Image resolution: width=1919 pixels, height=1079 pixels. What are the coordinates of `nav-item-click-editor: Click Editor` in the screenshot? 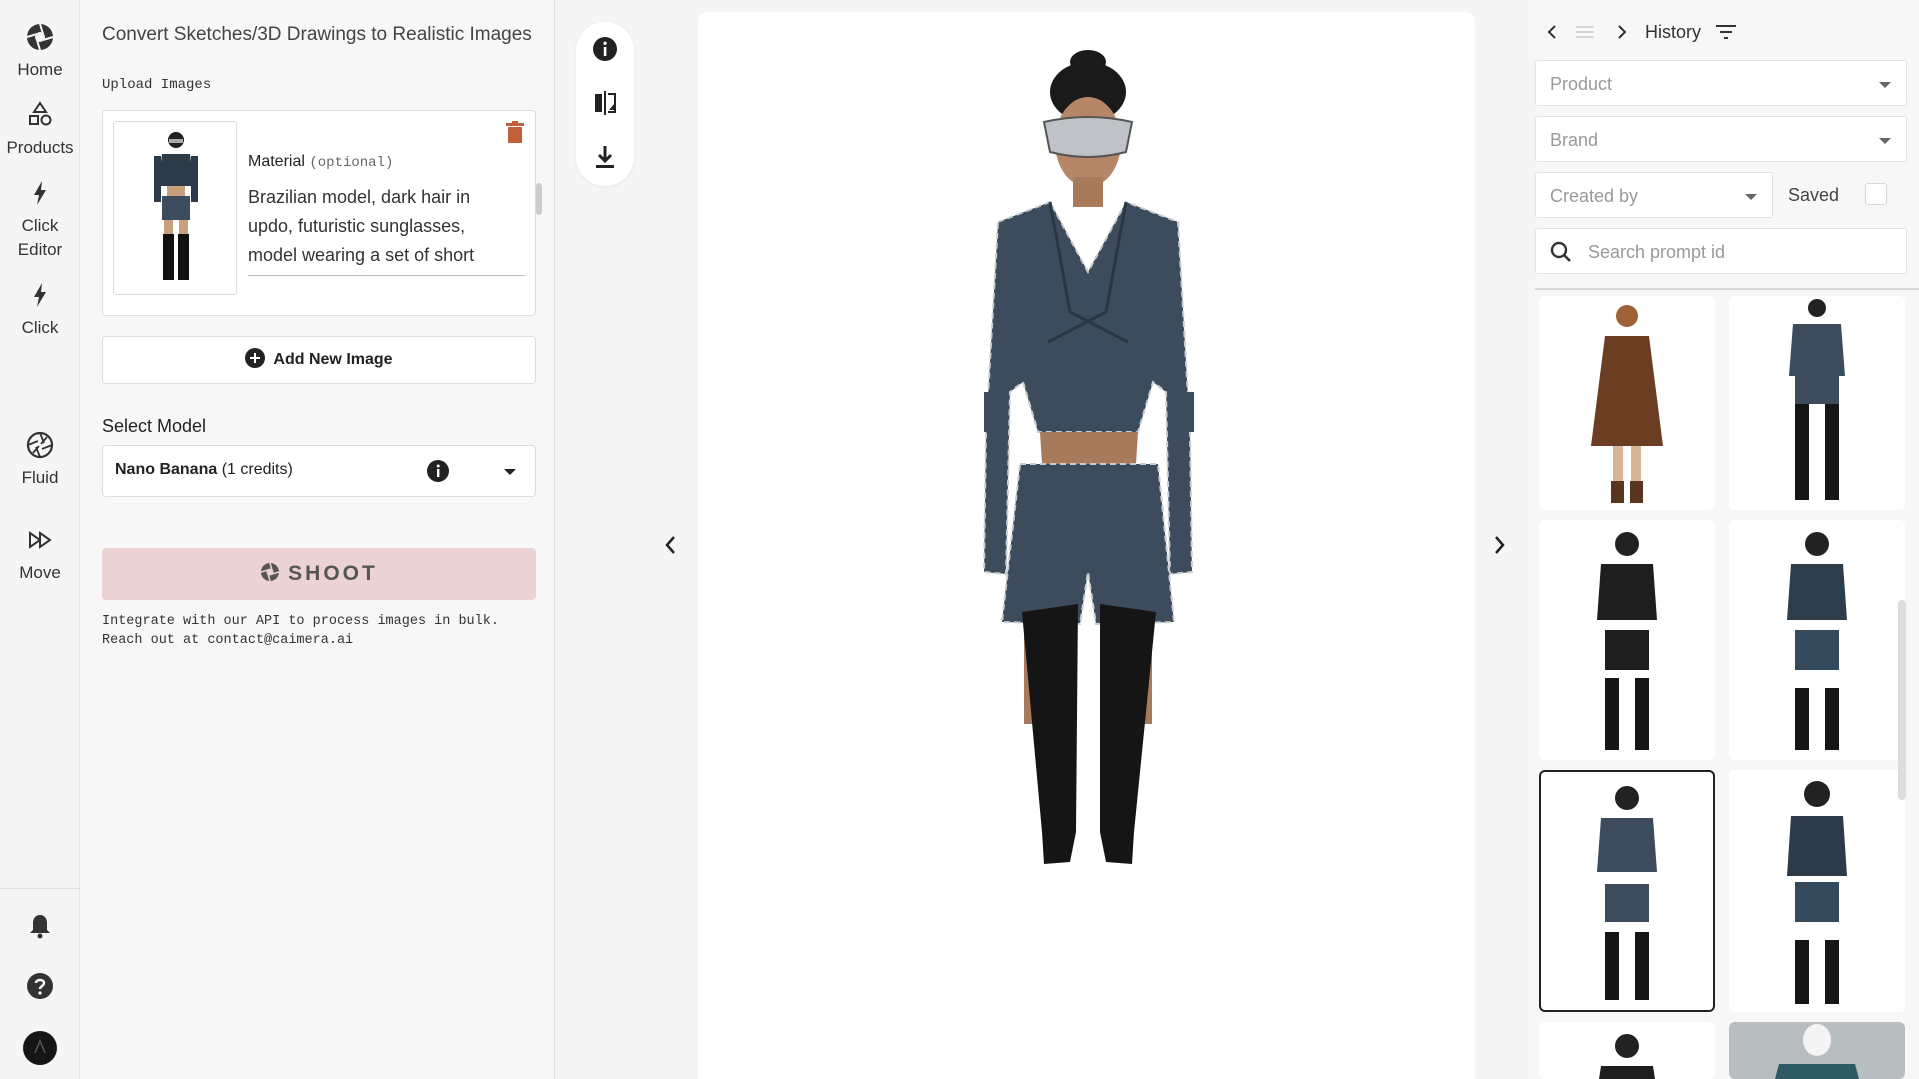 It's located at (40, 220).